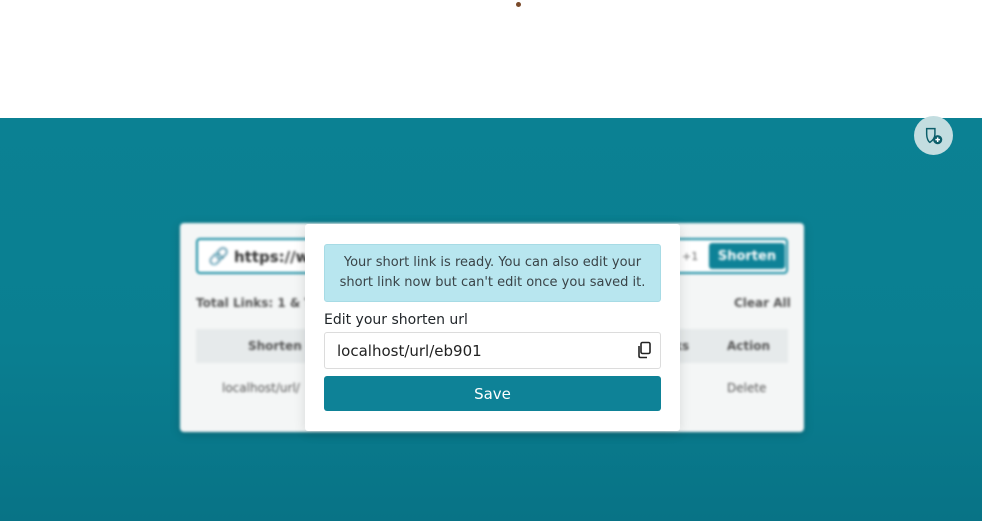 This screenshot has width=982, height=521. Describe the element at coordinates (747, 256) in the screenshot. I see `shorten-button: Shorten` at that location.